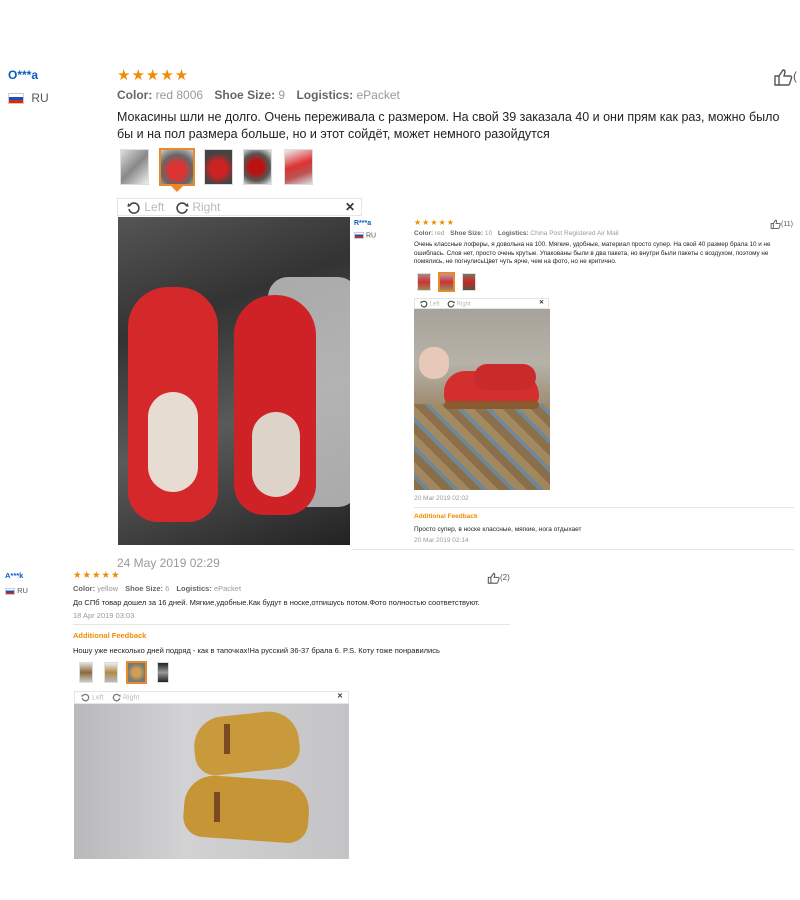 This screenshot has height=900, width=800. Describe the element at coordinates (108, 588) in the screenshot. I see `color-value: yellow` at that location.